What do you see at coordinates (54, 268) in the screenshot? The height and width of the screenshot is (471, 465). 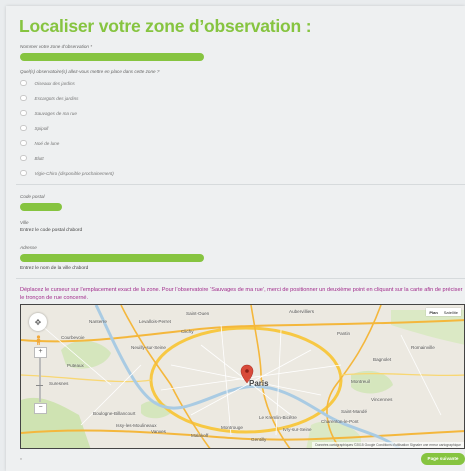 I see `address-hint: Entrez le nom de la ville d’abord` at bounding box center [54, 268].